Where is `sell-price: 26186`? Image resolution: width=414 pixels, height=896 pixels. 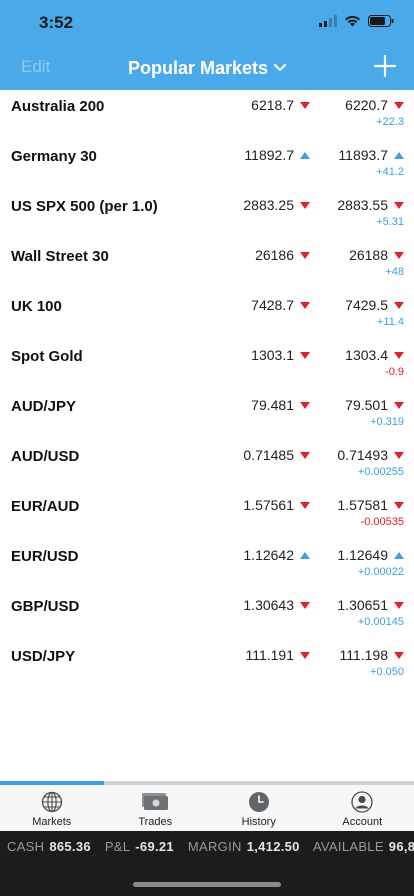 sell-price: 26186 is located at coordinates (282, 255).